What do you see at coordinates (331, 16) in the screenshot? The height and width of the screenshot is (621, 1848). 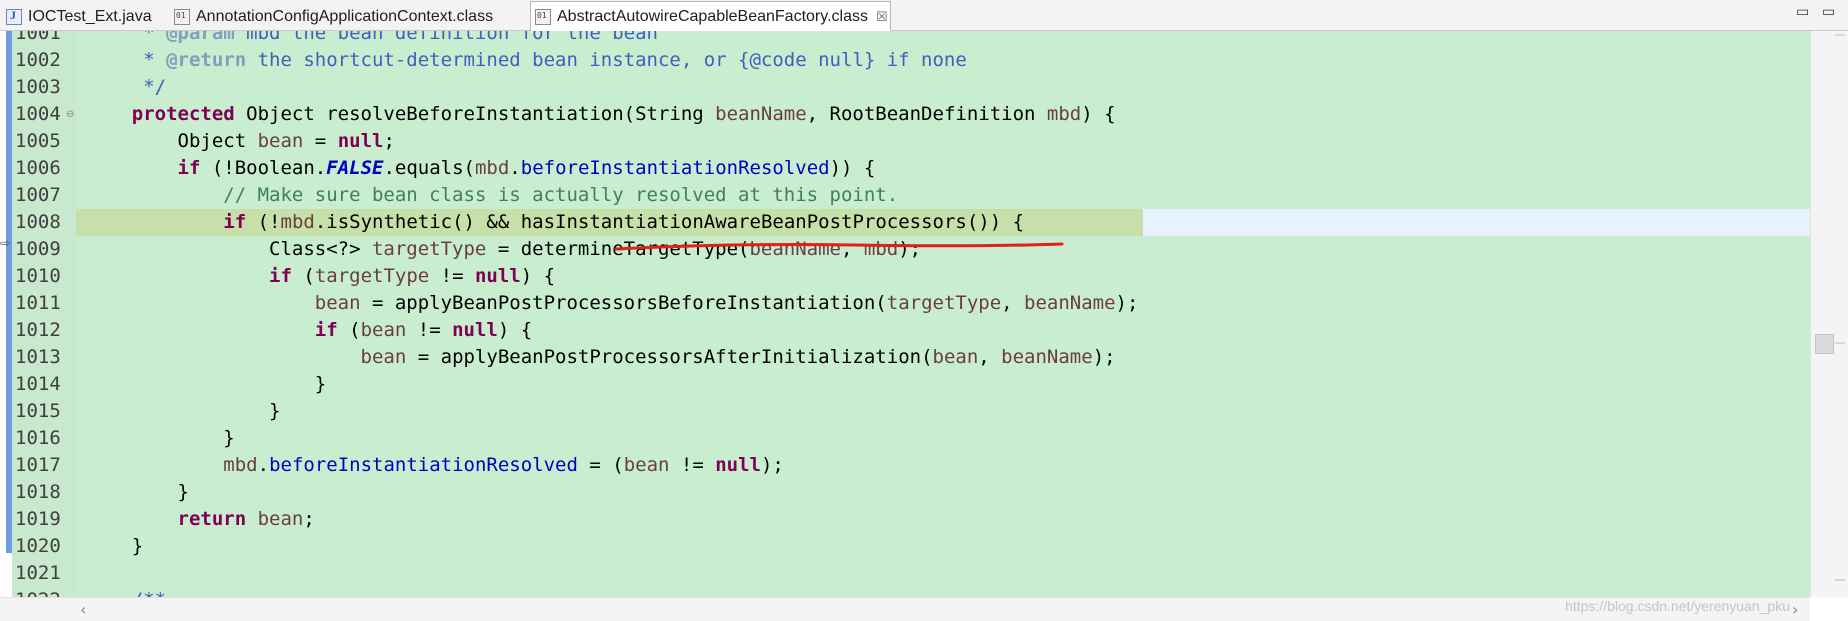 I see `tab-annotation-config-application-context: AnnotationConfigApplicationContext.class` at bounding box center [331, 16].